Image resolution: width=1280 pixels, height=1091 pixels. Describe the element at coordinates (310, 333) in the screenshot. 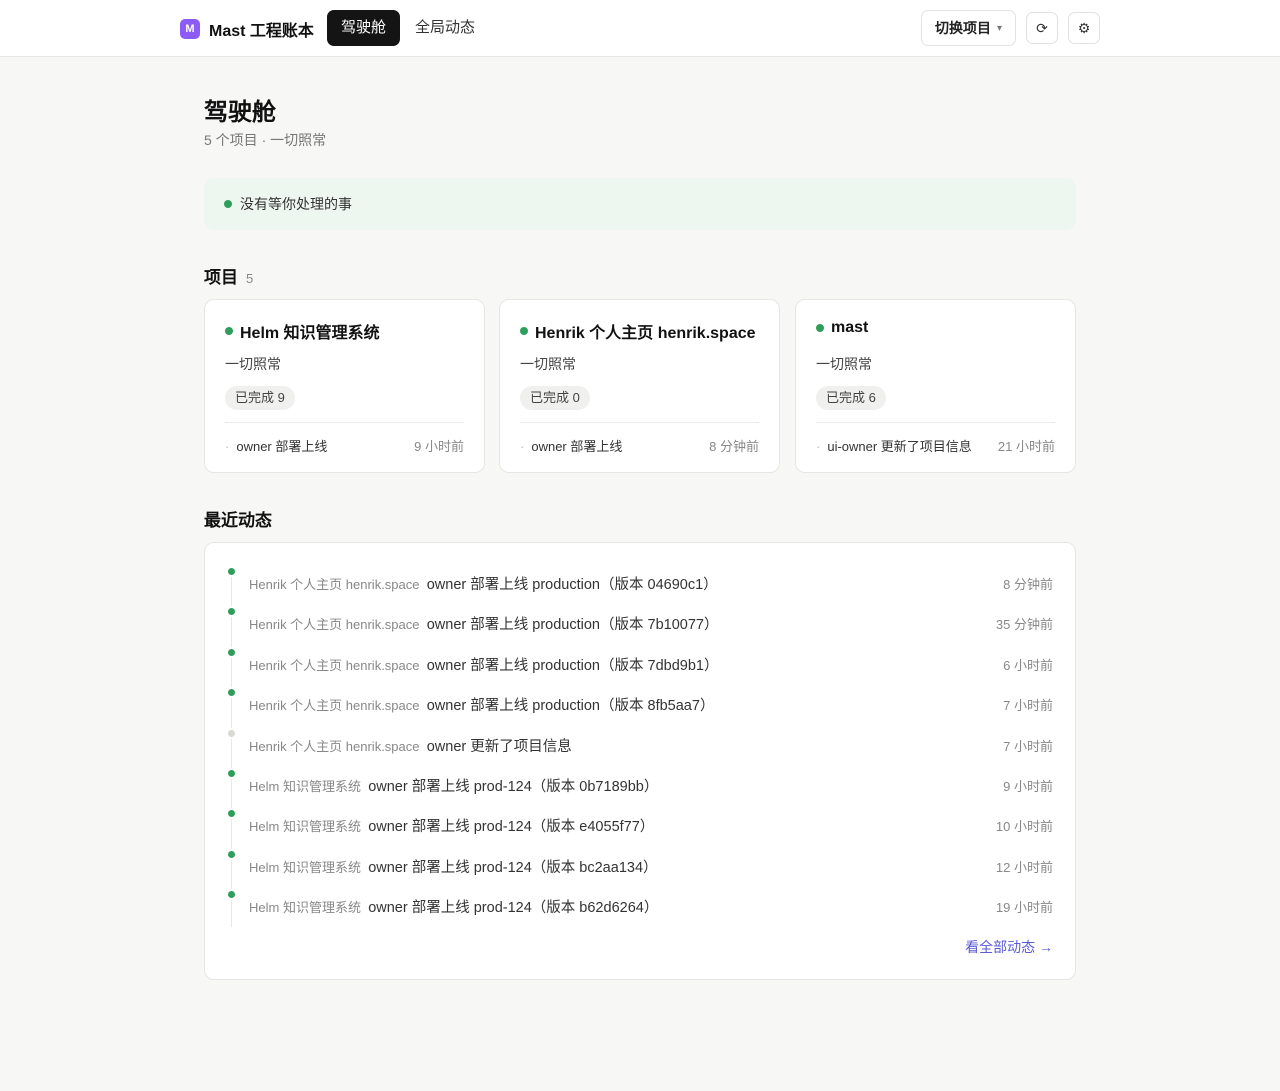

I see `project-name: Helm 知识管理系统` at that location.